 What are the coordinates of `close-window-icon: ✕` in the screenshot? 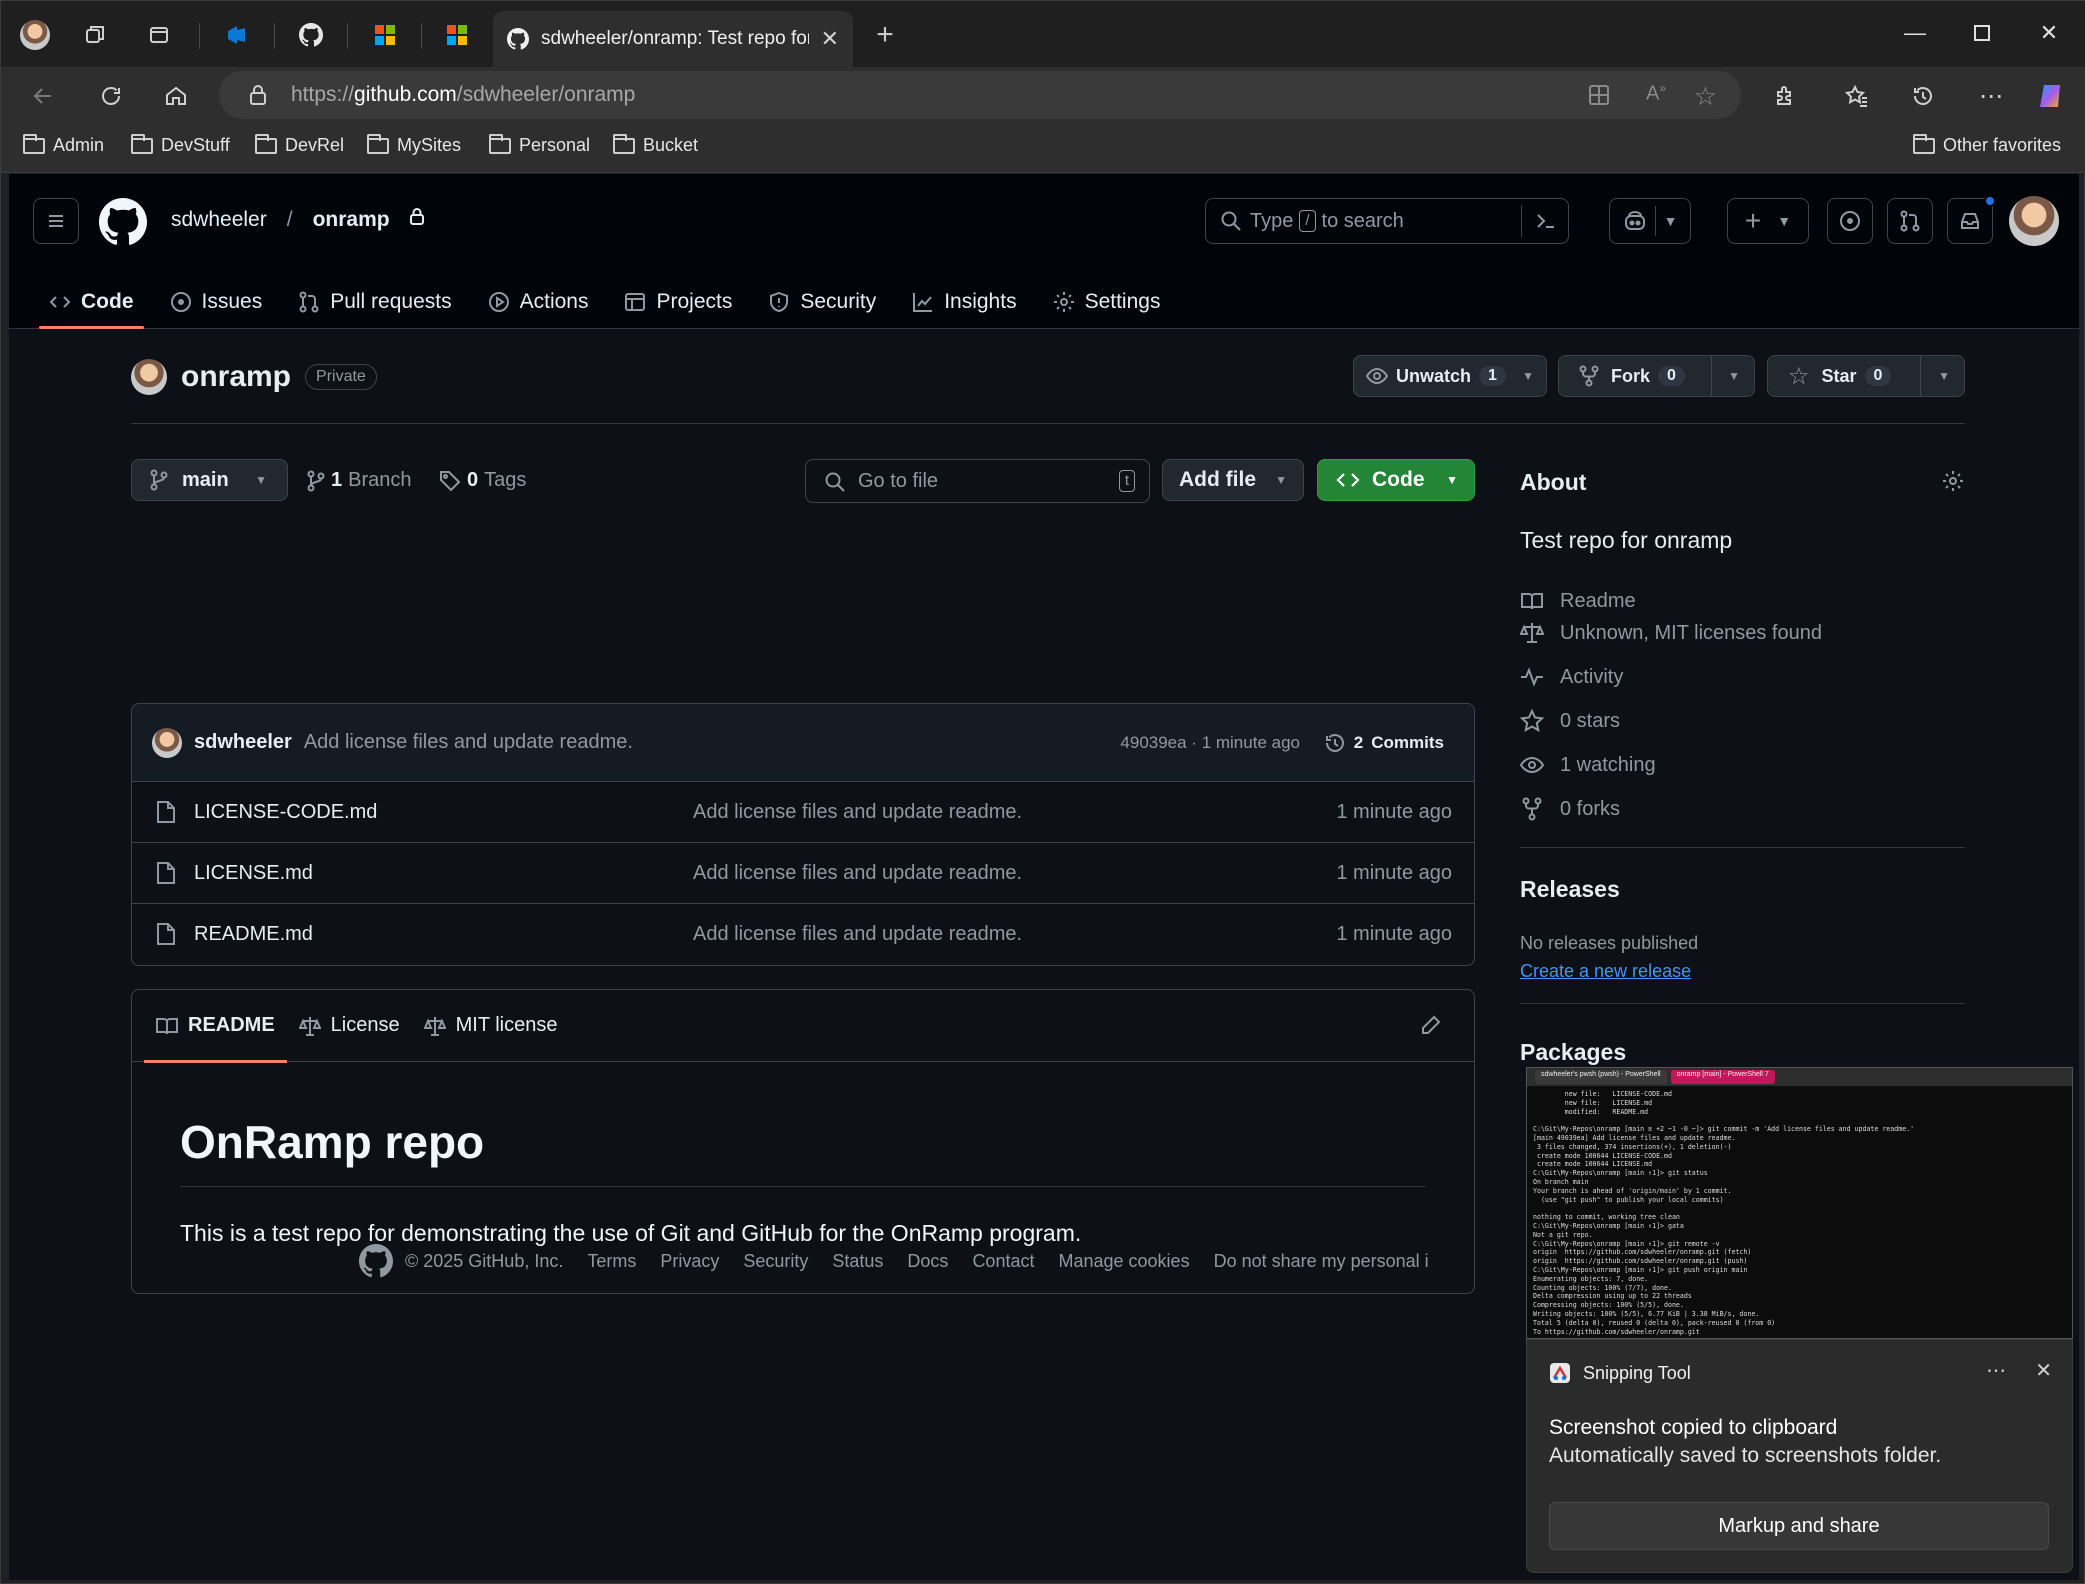 It's located at (2049, 33).